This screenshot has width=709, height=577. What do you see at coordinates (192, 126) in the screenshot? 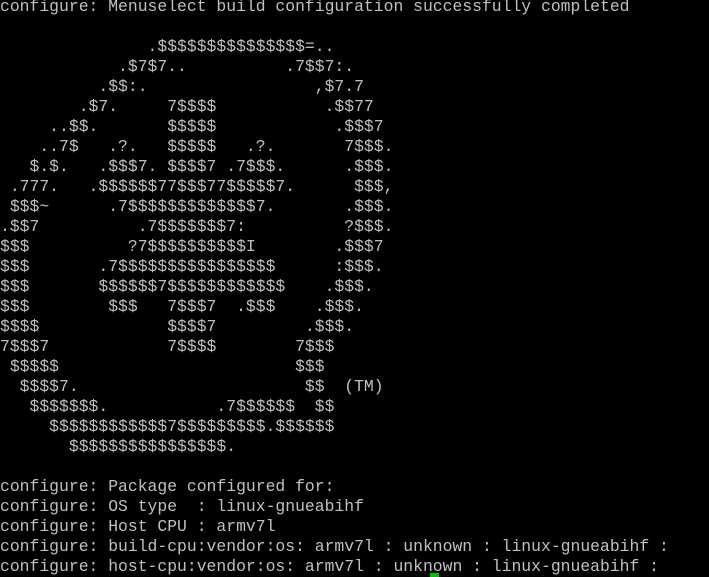
I see `ascii-art-line: ..$$. $$$$$ .$$$7` at bounding box center [192, 126].